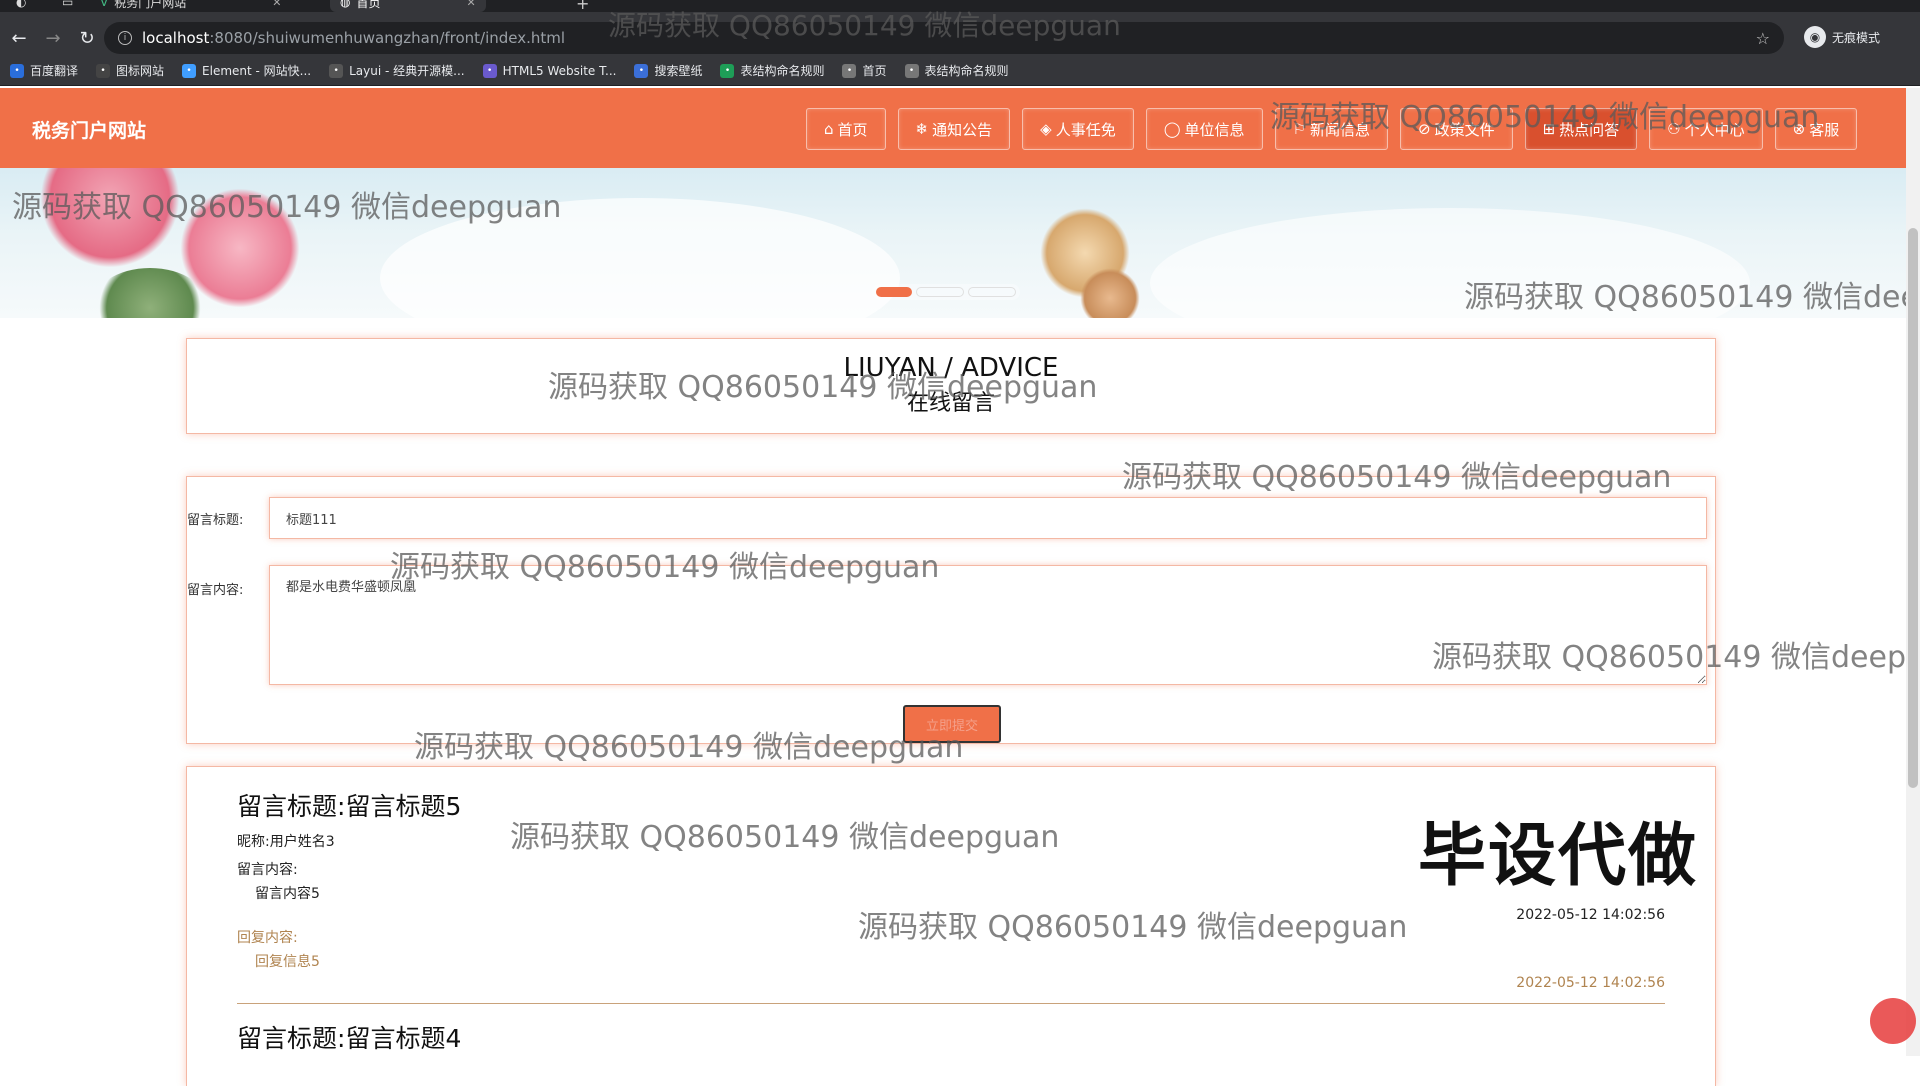 Image resolution: width=1920 pixels, height=1086 pixels. I want to click on message-title: 留言标题:留言标题5, so click(349, 805).